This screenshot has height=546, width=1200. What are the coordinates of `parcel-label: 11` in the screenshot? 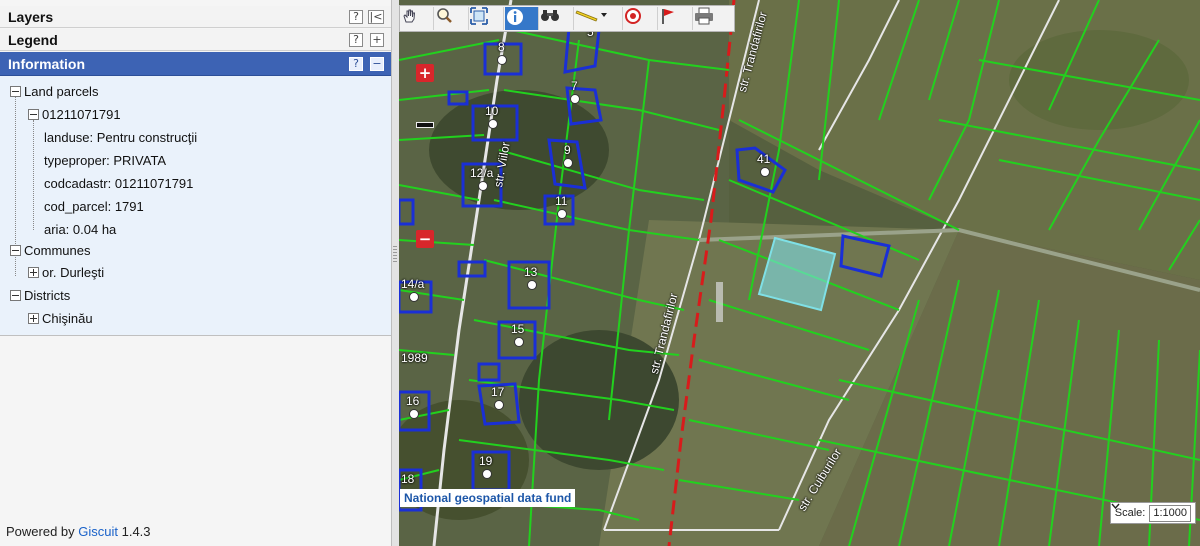 It's located at (561, 206).